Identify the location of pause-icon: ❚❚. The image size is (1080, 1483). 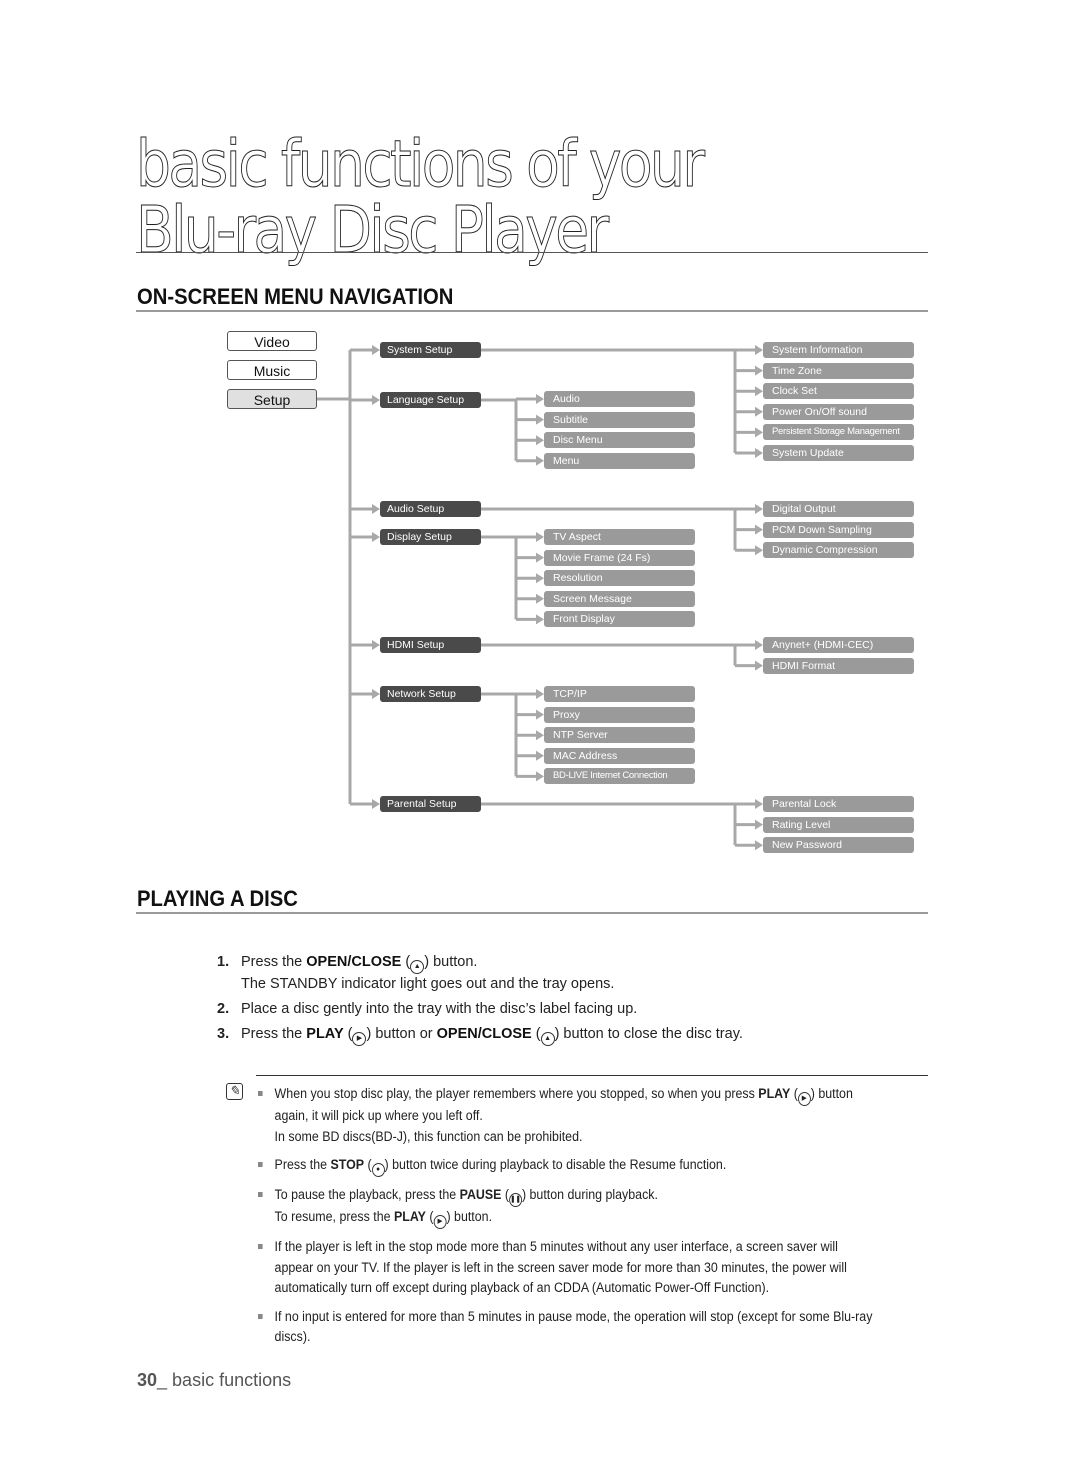
(515, 1200).